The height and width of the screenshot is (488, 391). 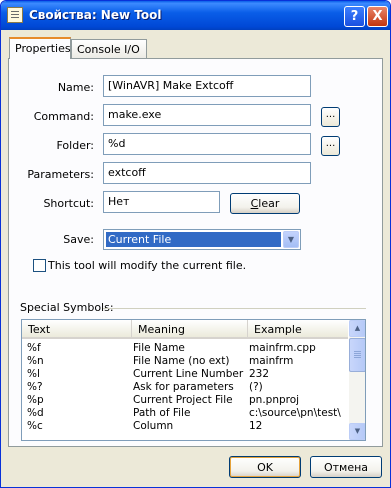 I want to click on folder-label: Folder:, so click(x=75, y=145).